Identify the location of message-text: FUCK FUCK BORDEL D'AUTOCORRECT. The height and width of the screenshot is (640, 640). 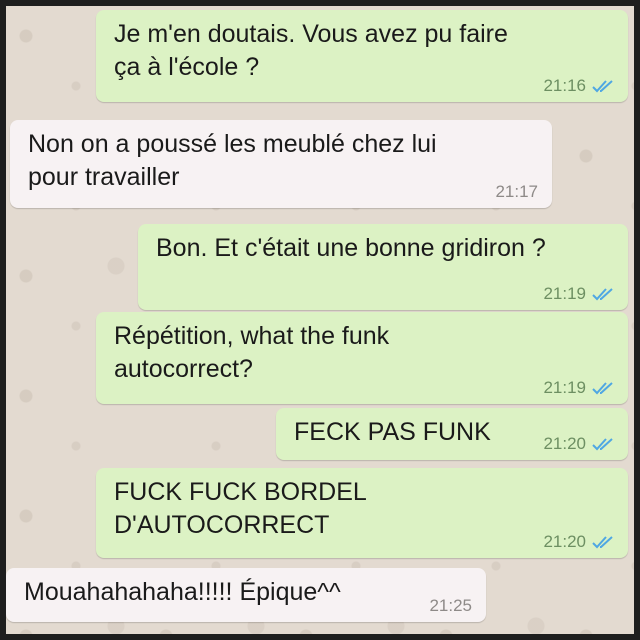
(240, 508).